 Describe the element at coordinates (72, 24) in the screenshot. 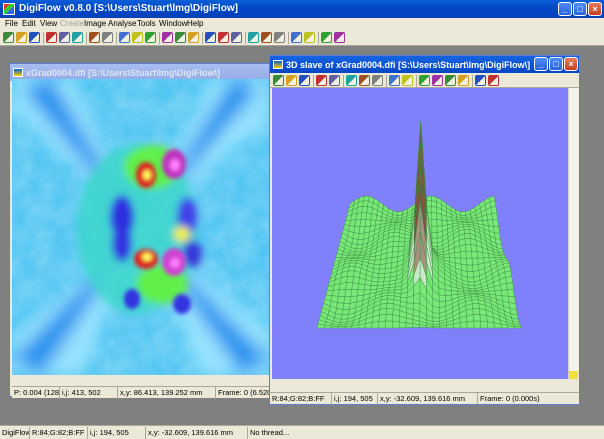

I see `menu-create: Create` at that location.